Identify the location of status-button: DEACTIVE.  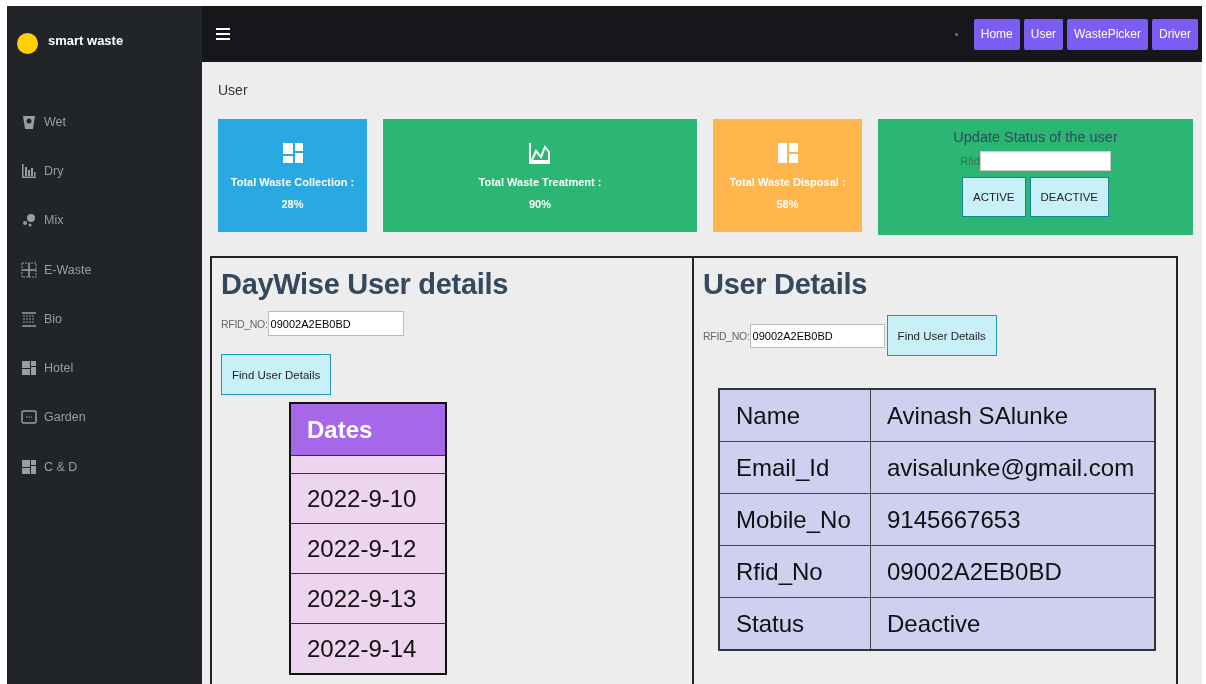
(1069, 197).